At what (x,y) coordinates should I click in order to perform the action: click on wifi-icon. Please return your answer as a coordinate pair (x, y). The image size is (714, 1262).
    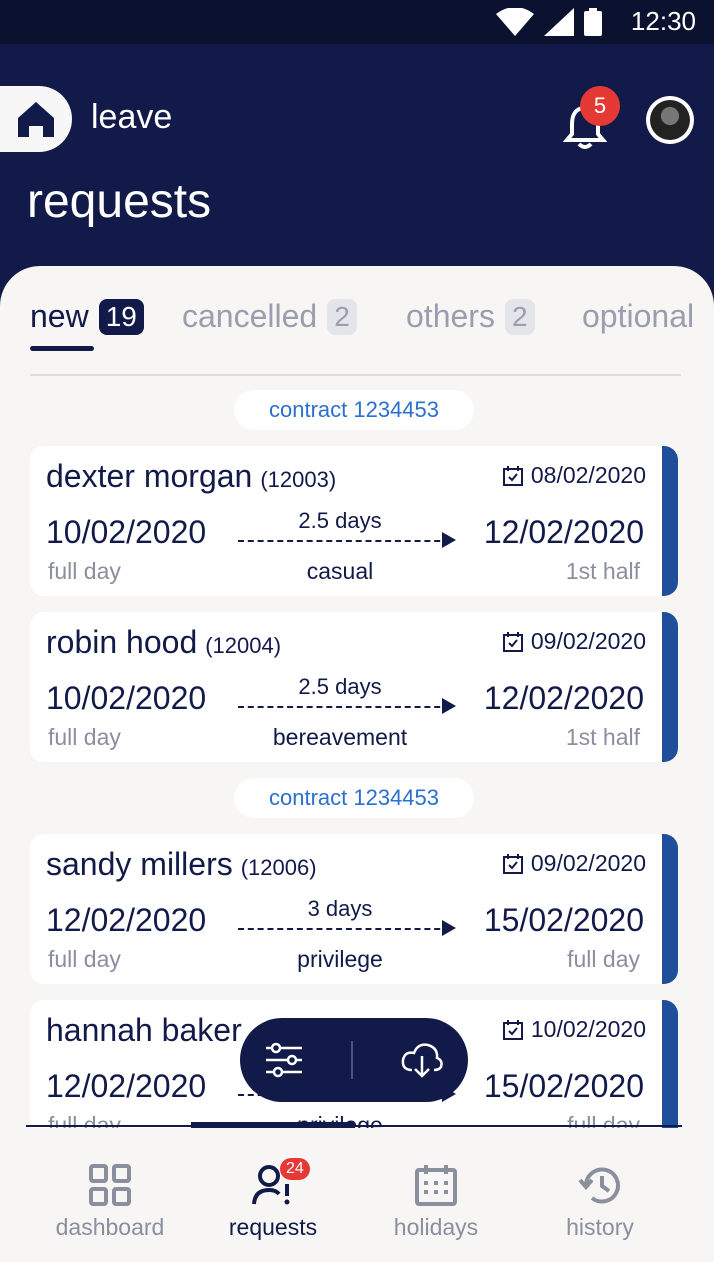
    Looking at the image, I should click on (515, 22).